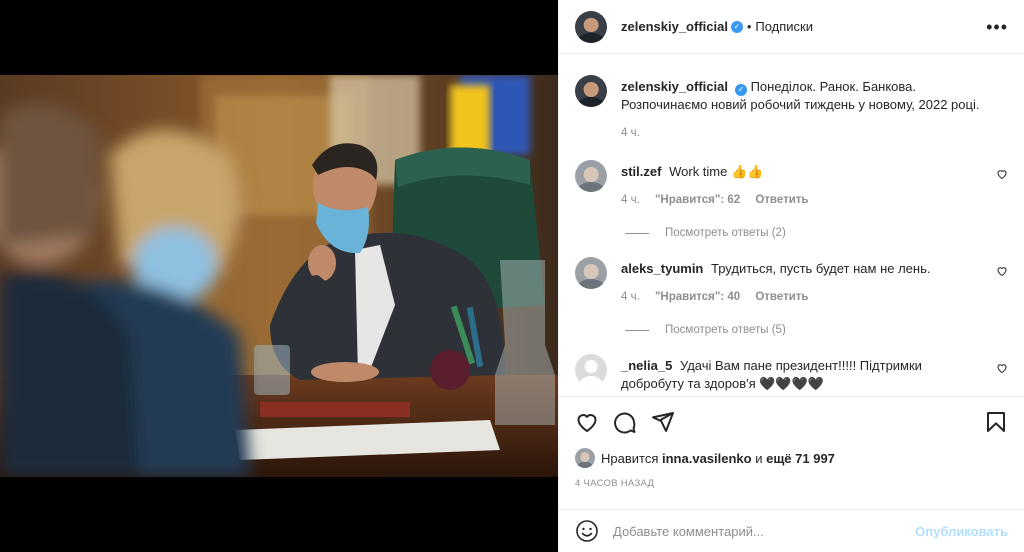  What do you see at coordinates (996, 422) in the screenshot?
I see `save-bookmark-icon` at bounding box center [996, 422].